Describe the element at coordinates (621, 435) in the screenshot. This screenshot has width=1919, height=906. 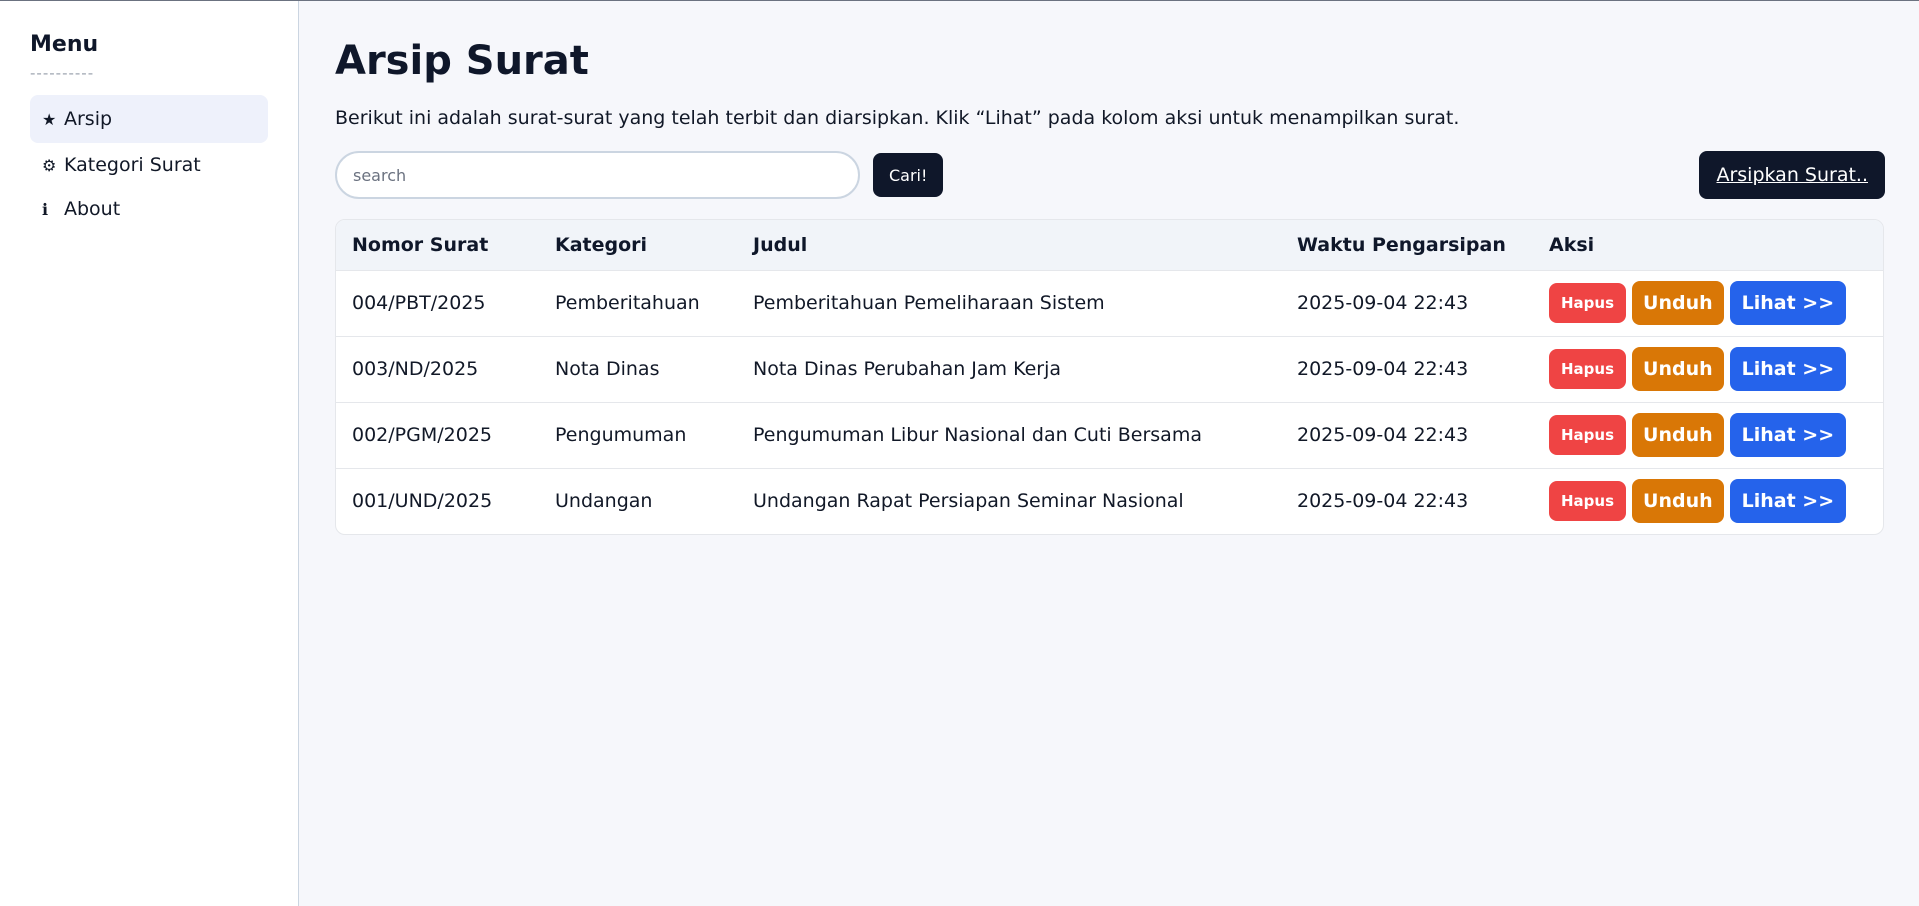
I see `cell-kategori: Pengumuman` at that location.